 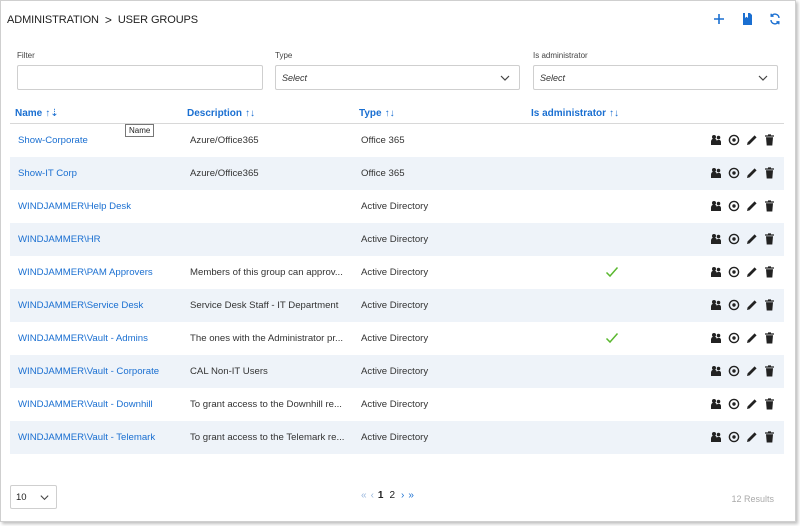 I want to click on group-name-link: WINDJAMMER\HR, so click(x=102, y=239).